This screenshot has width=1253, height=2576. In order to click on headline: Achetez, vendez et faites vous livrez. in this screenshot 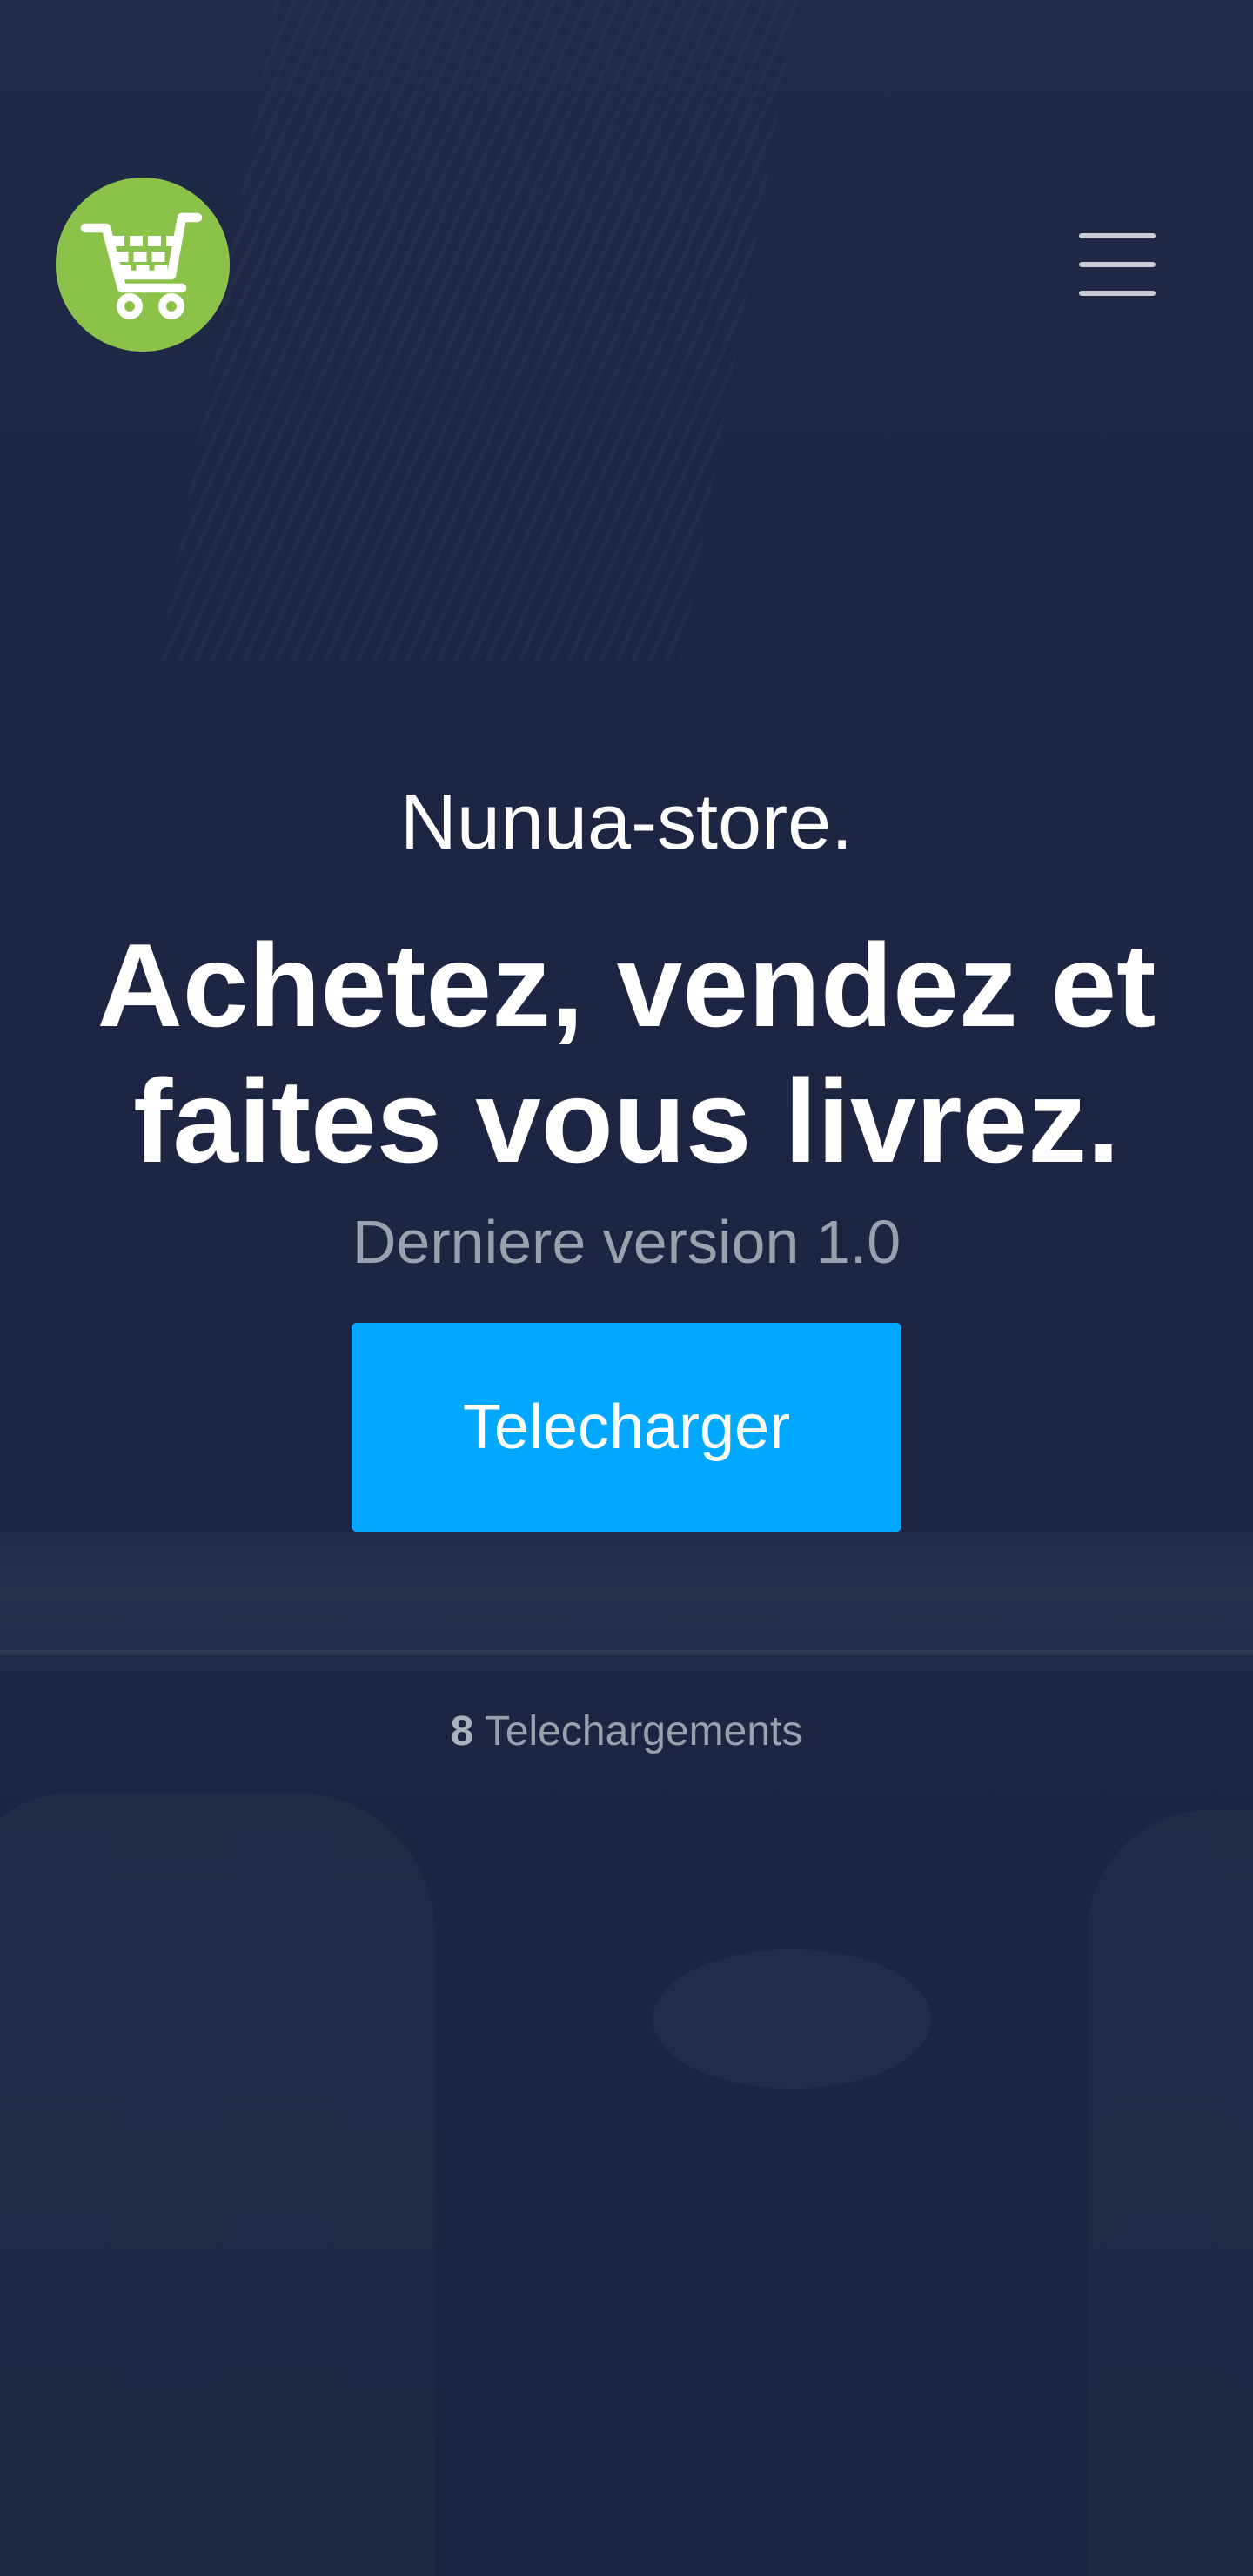, I will do `click(626, 1053)`.